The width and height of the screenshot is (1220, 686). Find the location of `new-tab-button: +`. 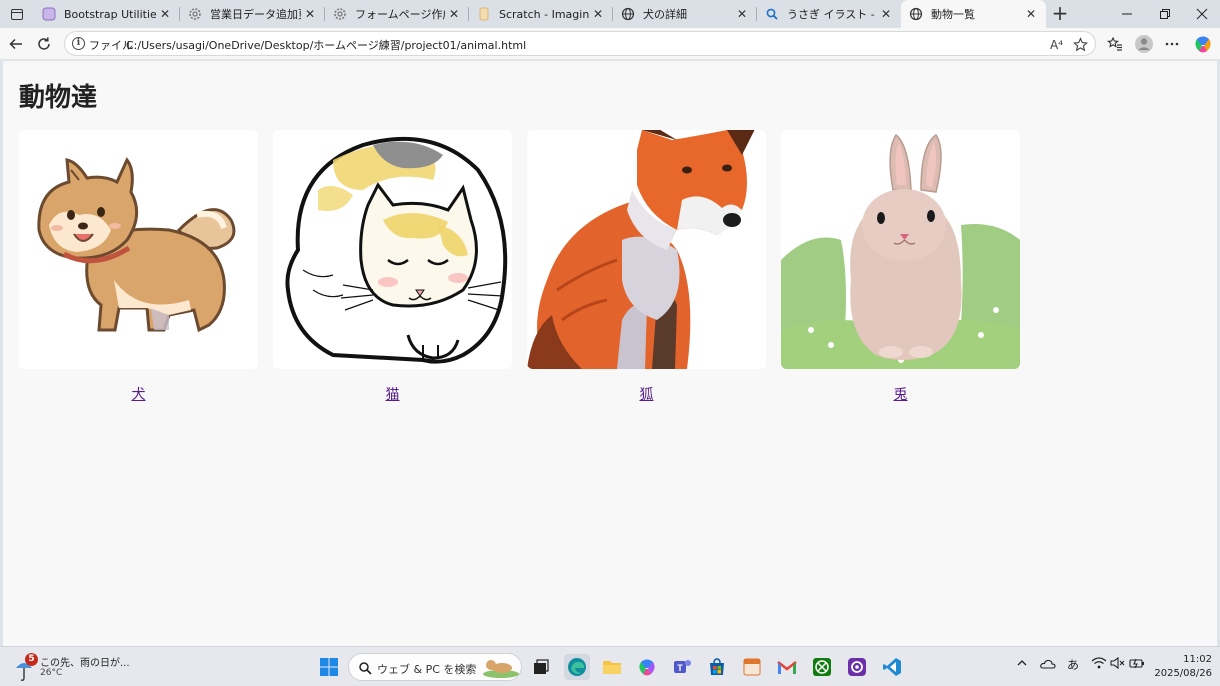

new-tab-button: + is located at coordinates (1060, 14).